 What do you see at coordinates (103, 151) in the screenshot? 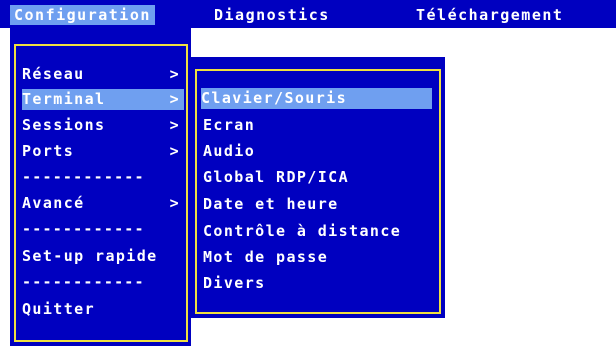
I see `menu-item-ports: Ports >` at bounding box center [103, 151].